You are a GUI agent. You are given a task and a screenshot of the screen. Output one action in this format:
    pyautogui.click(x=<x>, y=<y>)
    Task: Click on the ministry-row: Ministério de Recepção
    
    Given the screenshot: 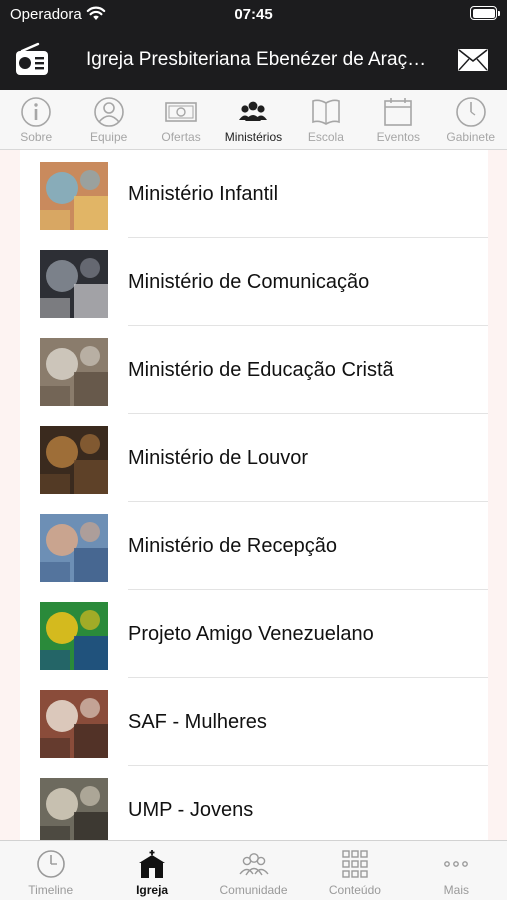 What is the action you would take?
    pyautogui.click(x=254, y=546)
    